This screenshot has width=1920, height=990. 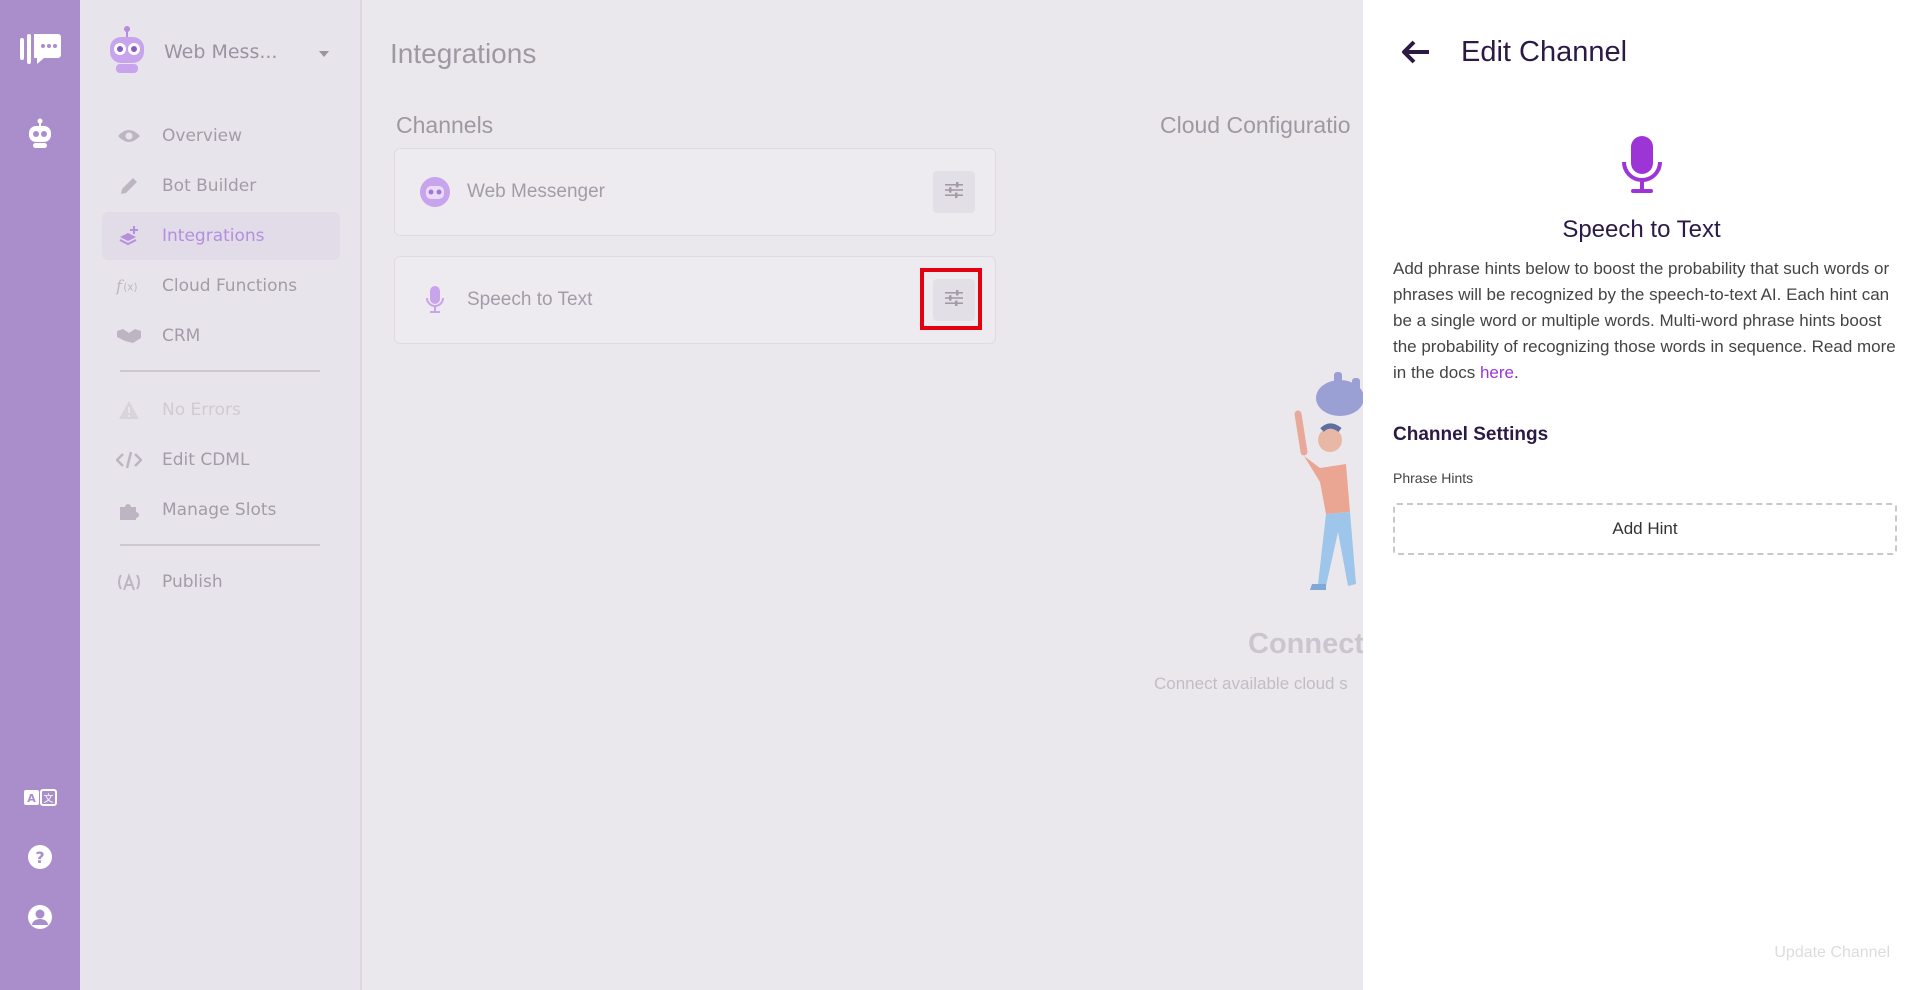 I want to click on svg-text: (x), so click(x=130, y=288).